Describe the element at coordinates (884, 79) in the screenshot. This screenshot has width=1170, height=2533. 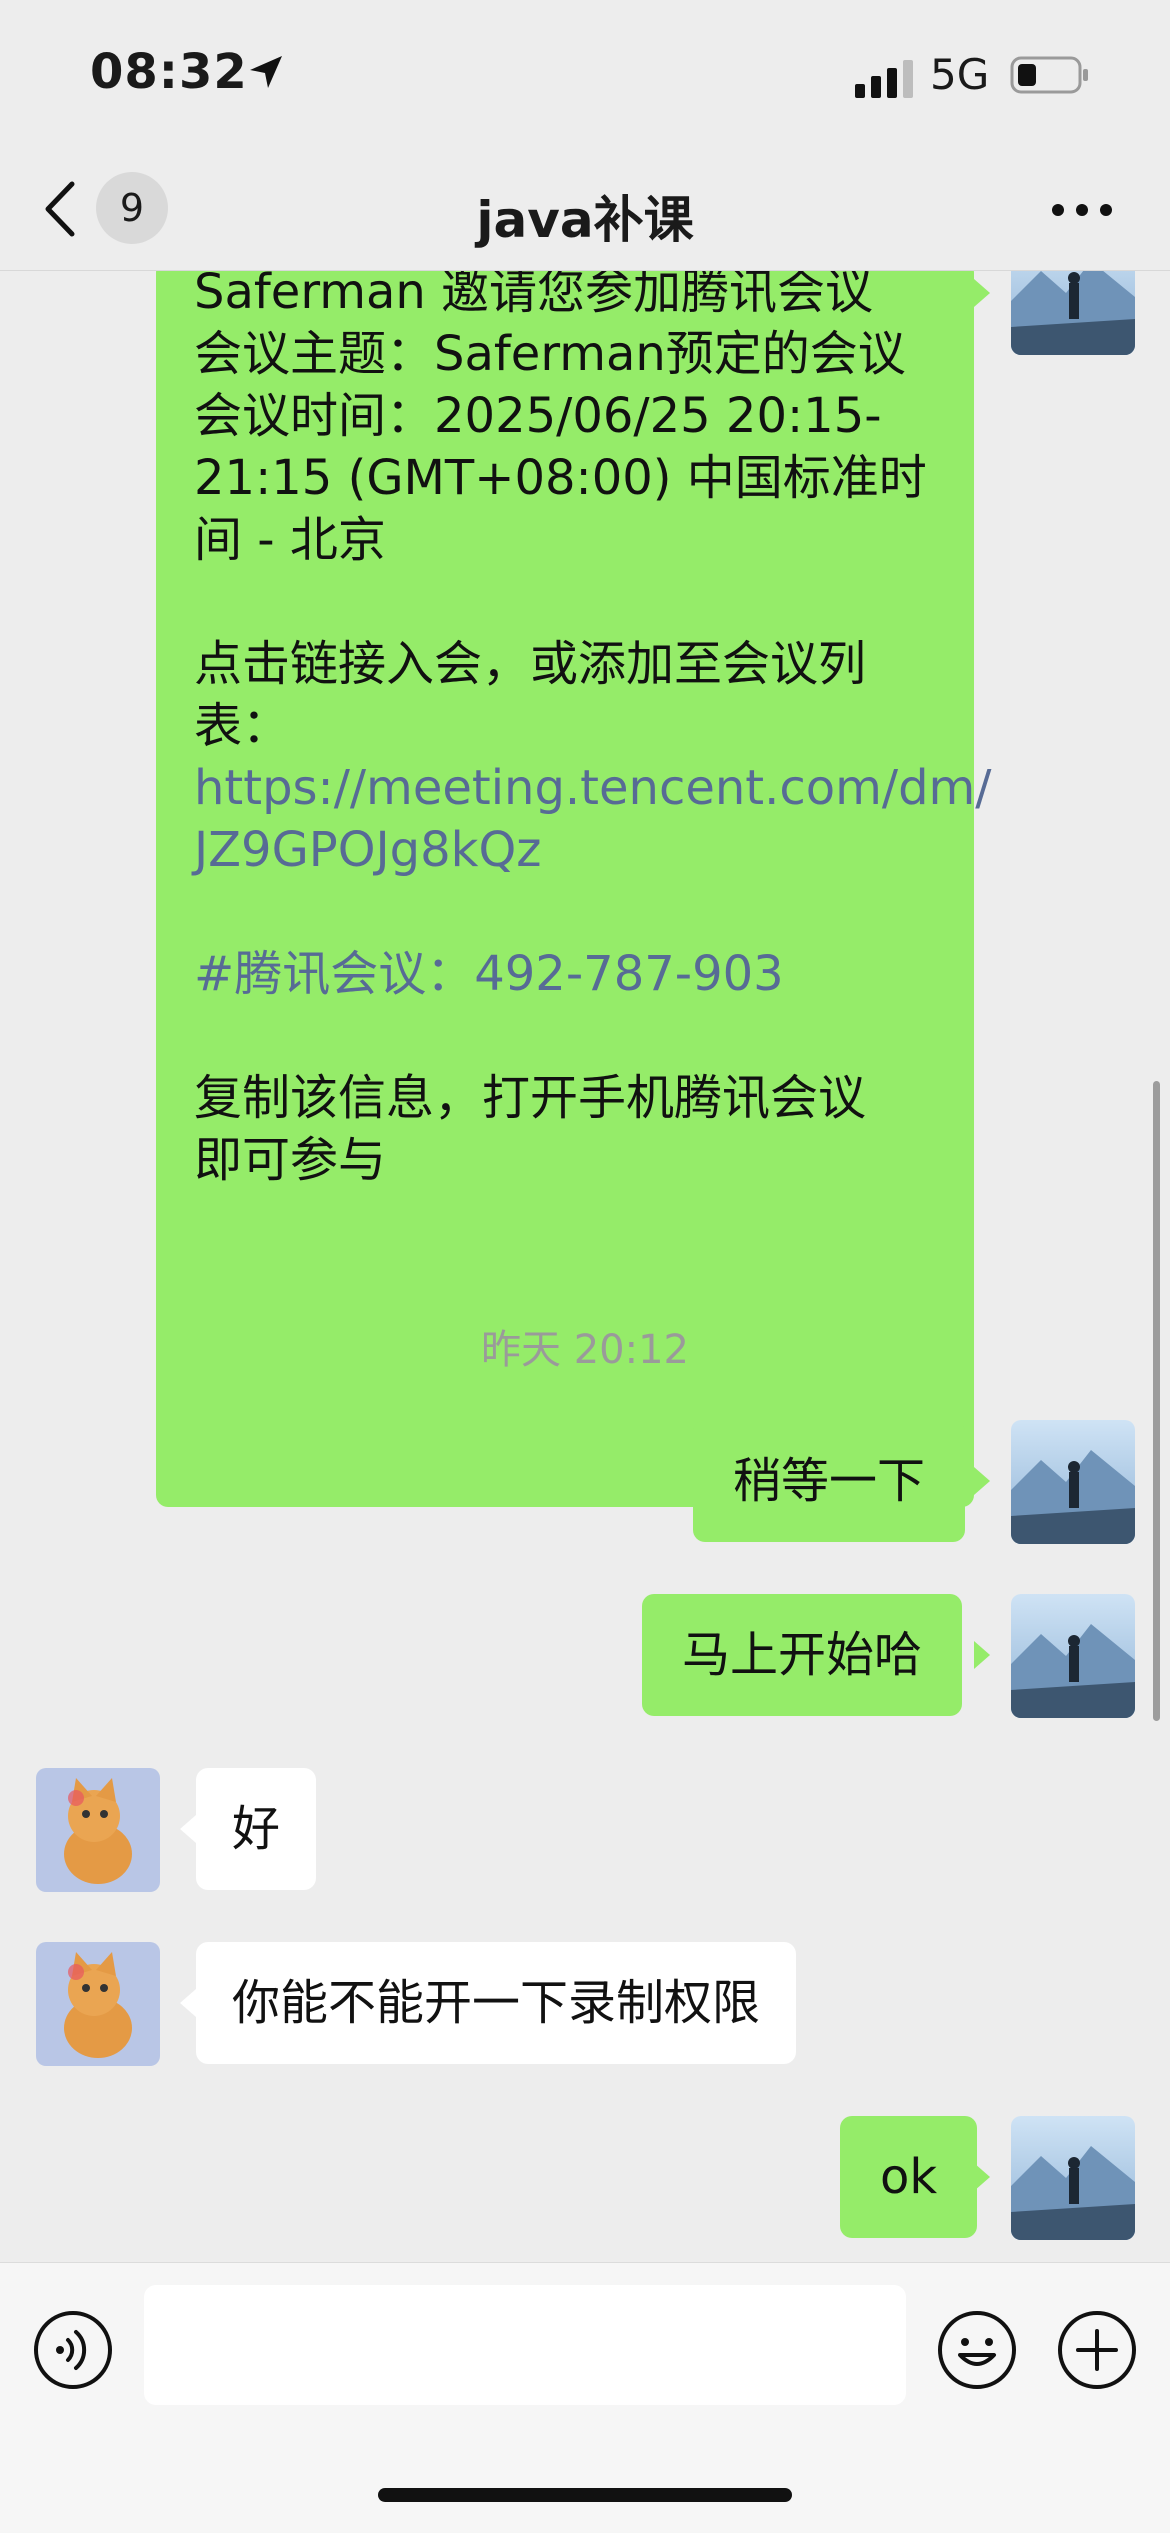
I see `signal-icon` at that location.